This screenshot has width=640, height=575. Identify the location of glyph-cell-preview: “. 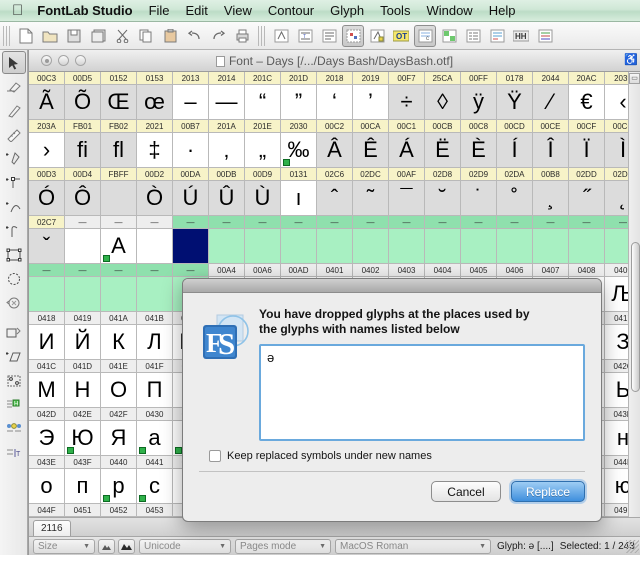
(262, 102).